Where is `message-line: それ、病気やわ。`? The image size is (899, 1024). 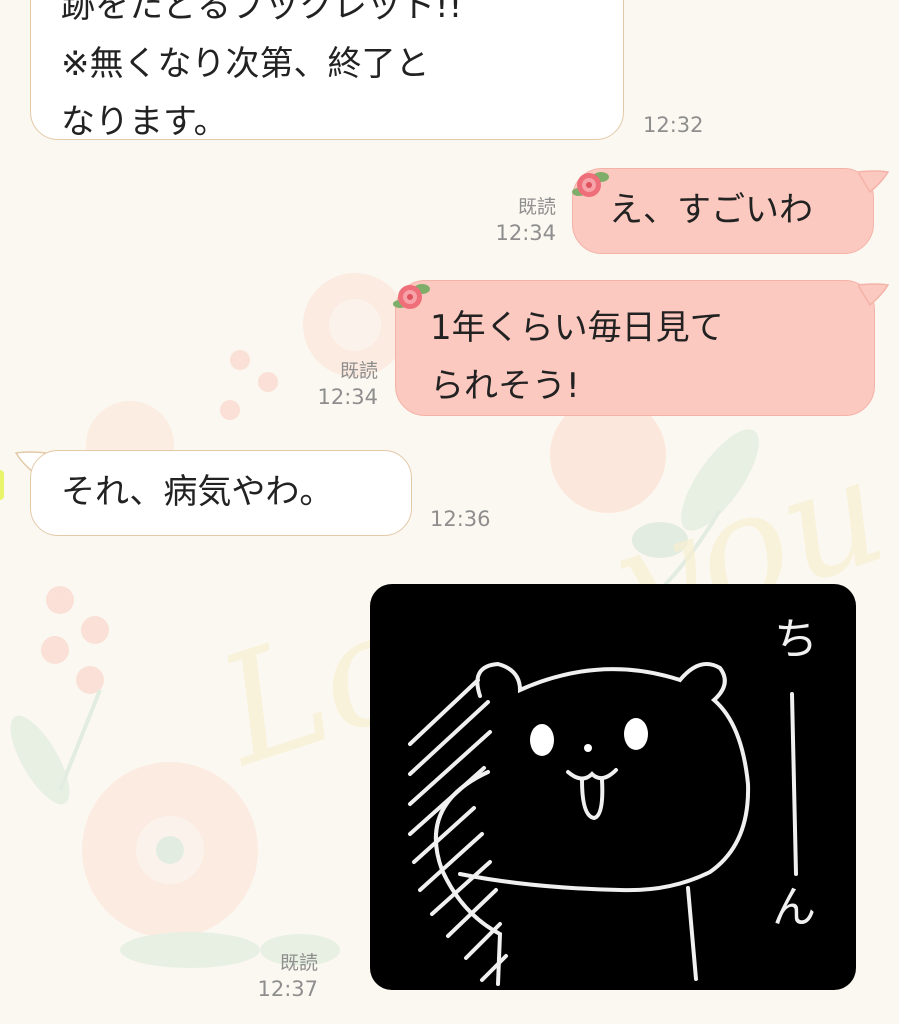
message-line: それ、病気やわ。 is located at coordinates (197, 492).